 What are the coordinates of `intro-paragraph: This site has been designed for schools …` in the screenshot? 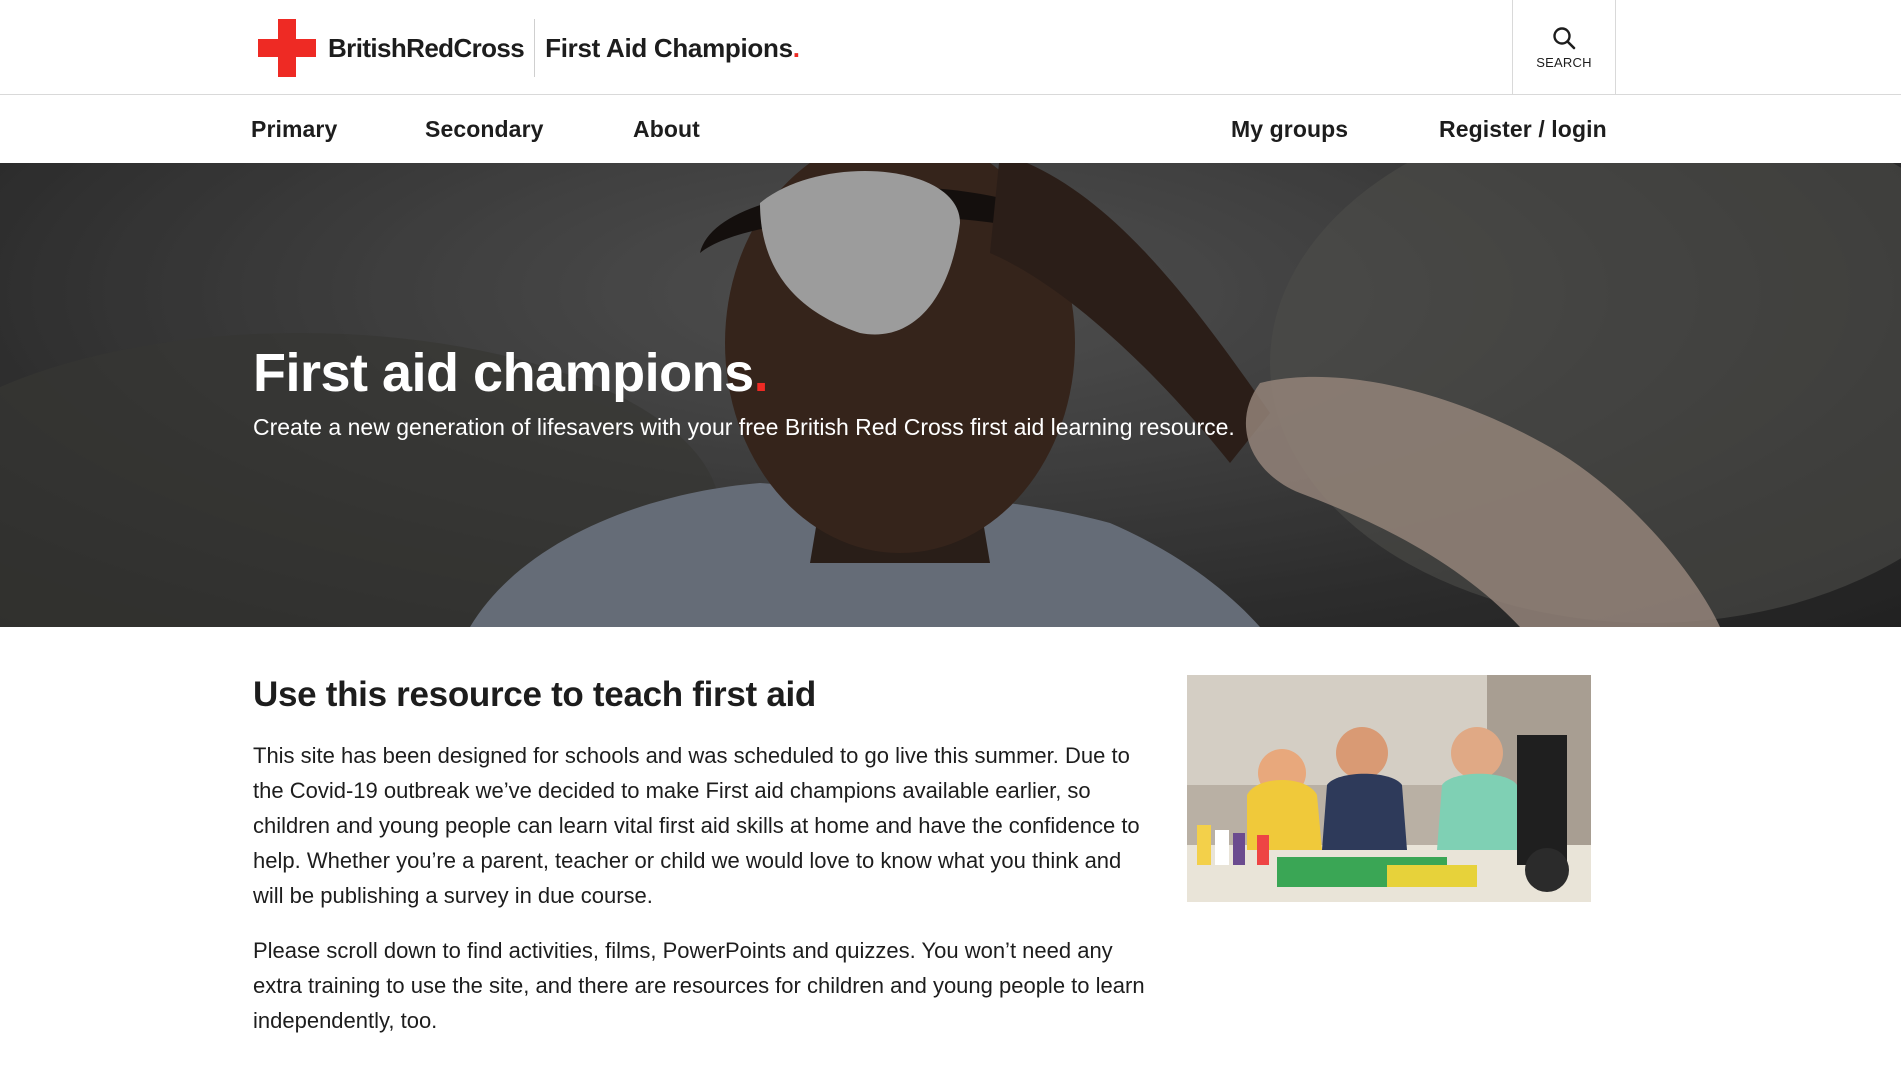 It's located at (696, 825).